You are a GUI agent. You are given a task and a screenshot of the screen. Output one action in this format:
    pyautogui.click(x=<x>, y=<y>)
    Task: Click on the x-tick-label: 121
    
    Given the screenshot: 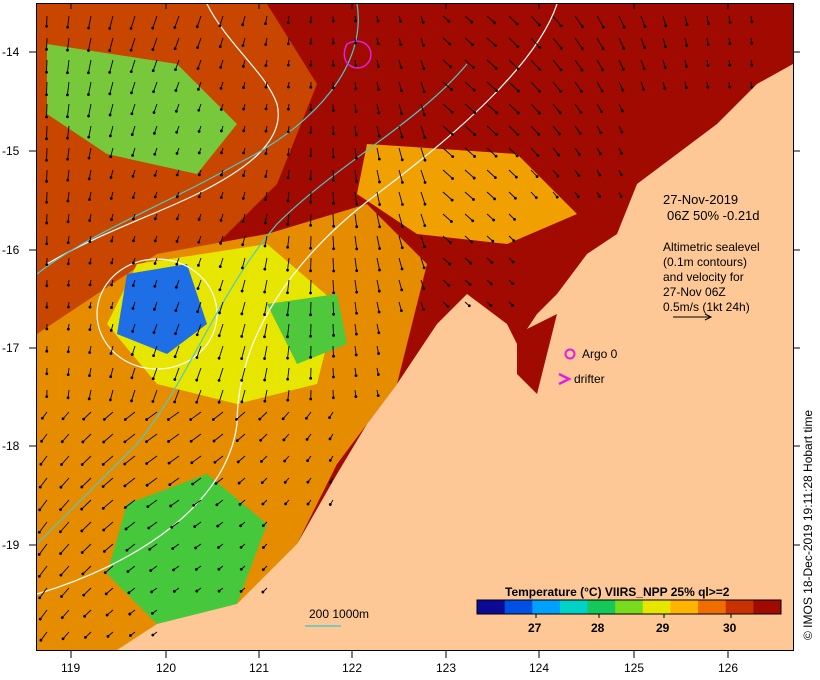 What is the action you would take?
    pyautogui.click(x=259, y=668)
    